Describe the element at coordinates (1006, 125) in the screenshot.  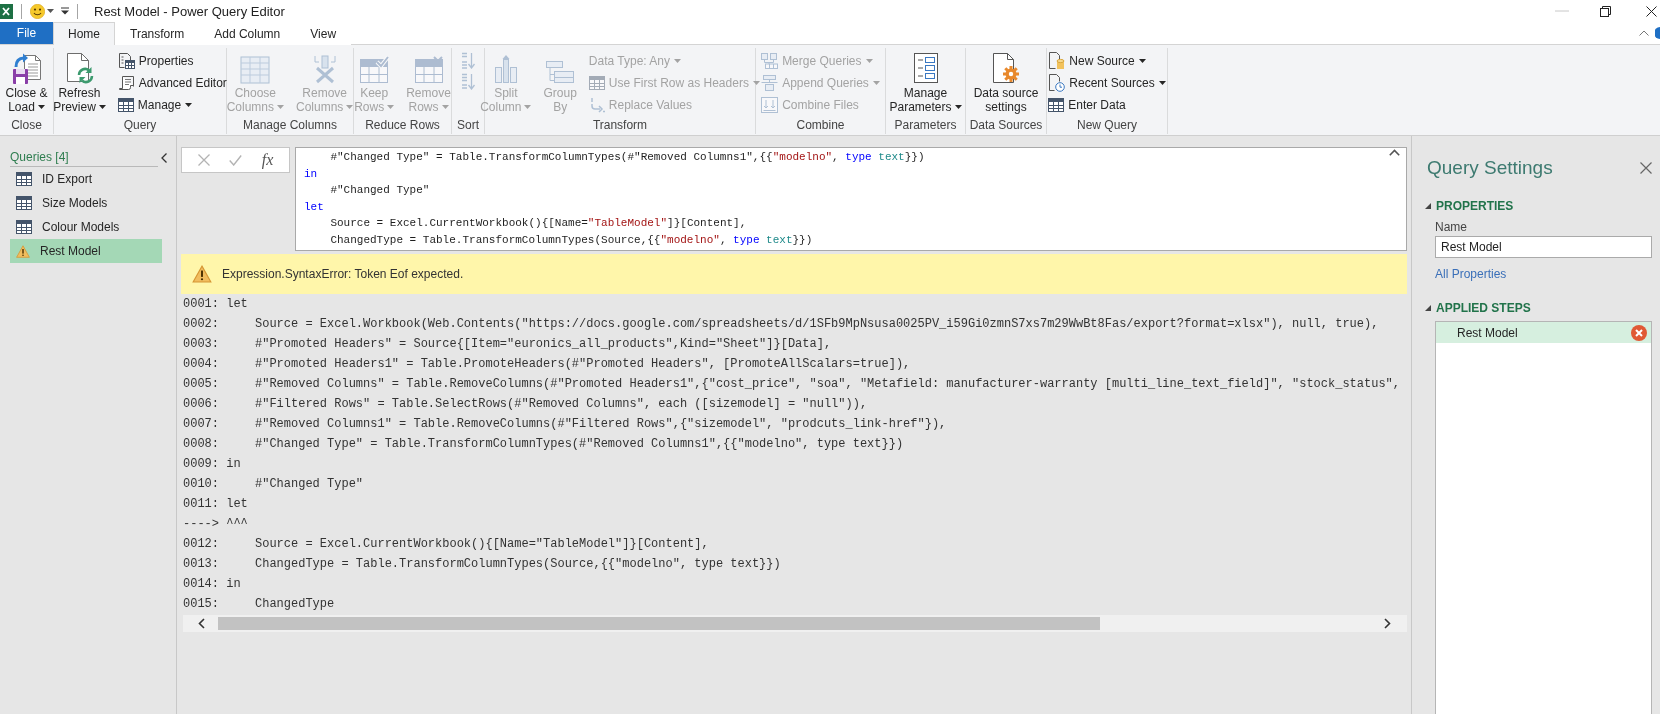
I see `group-label: Data Sources` at that location.